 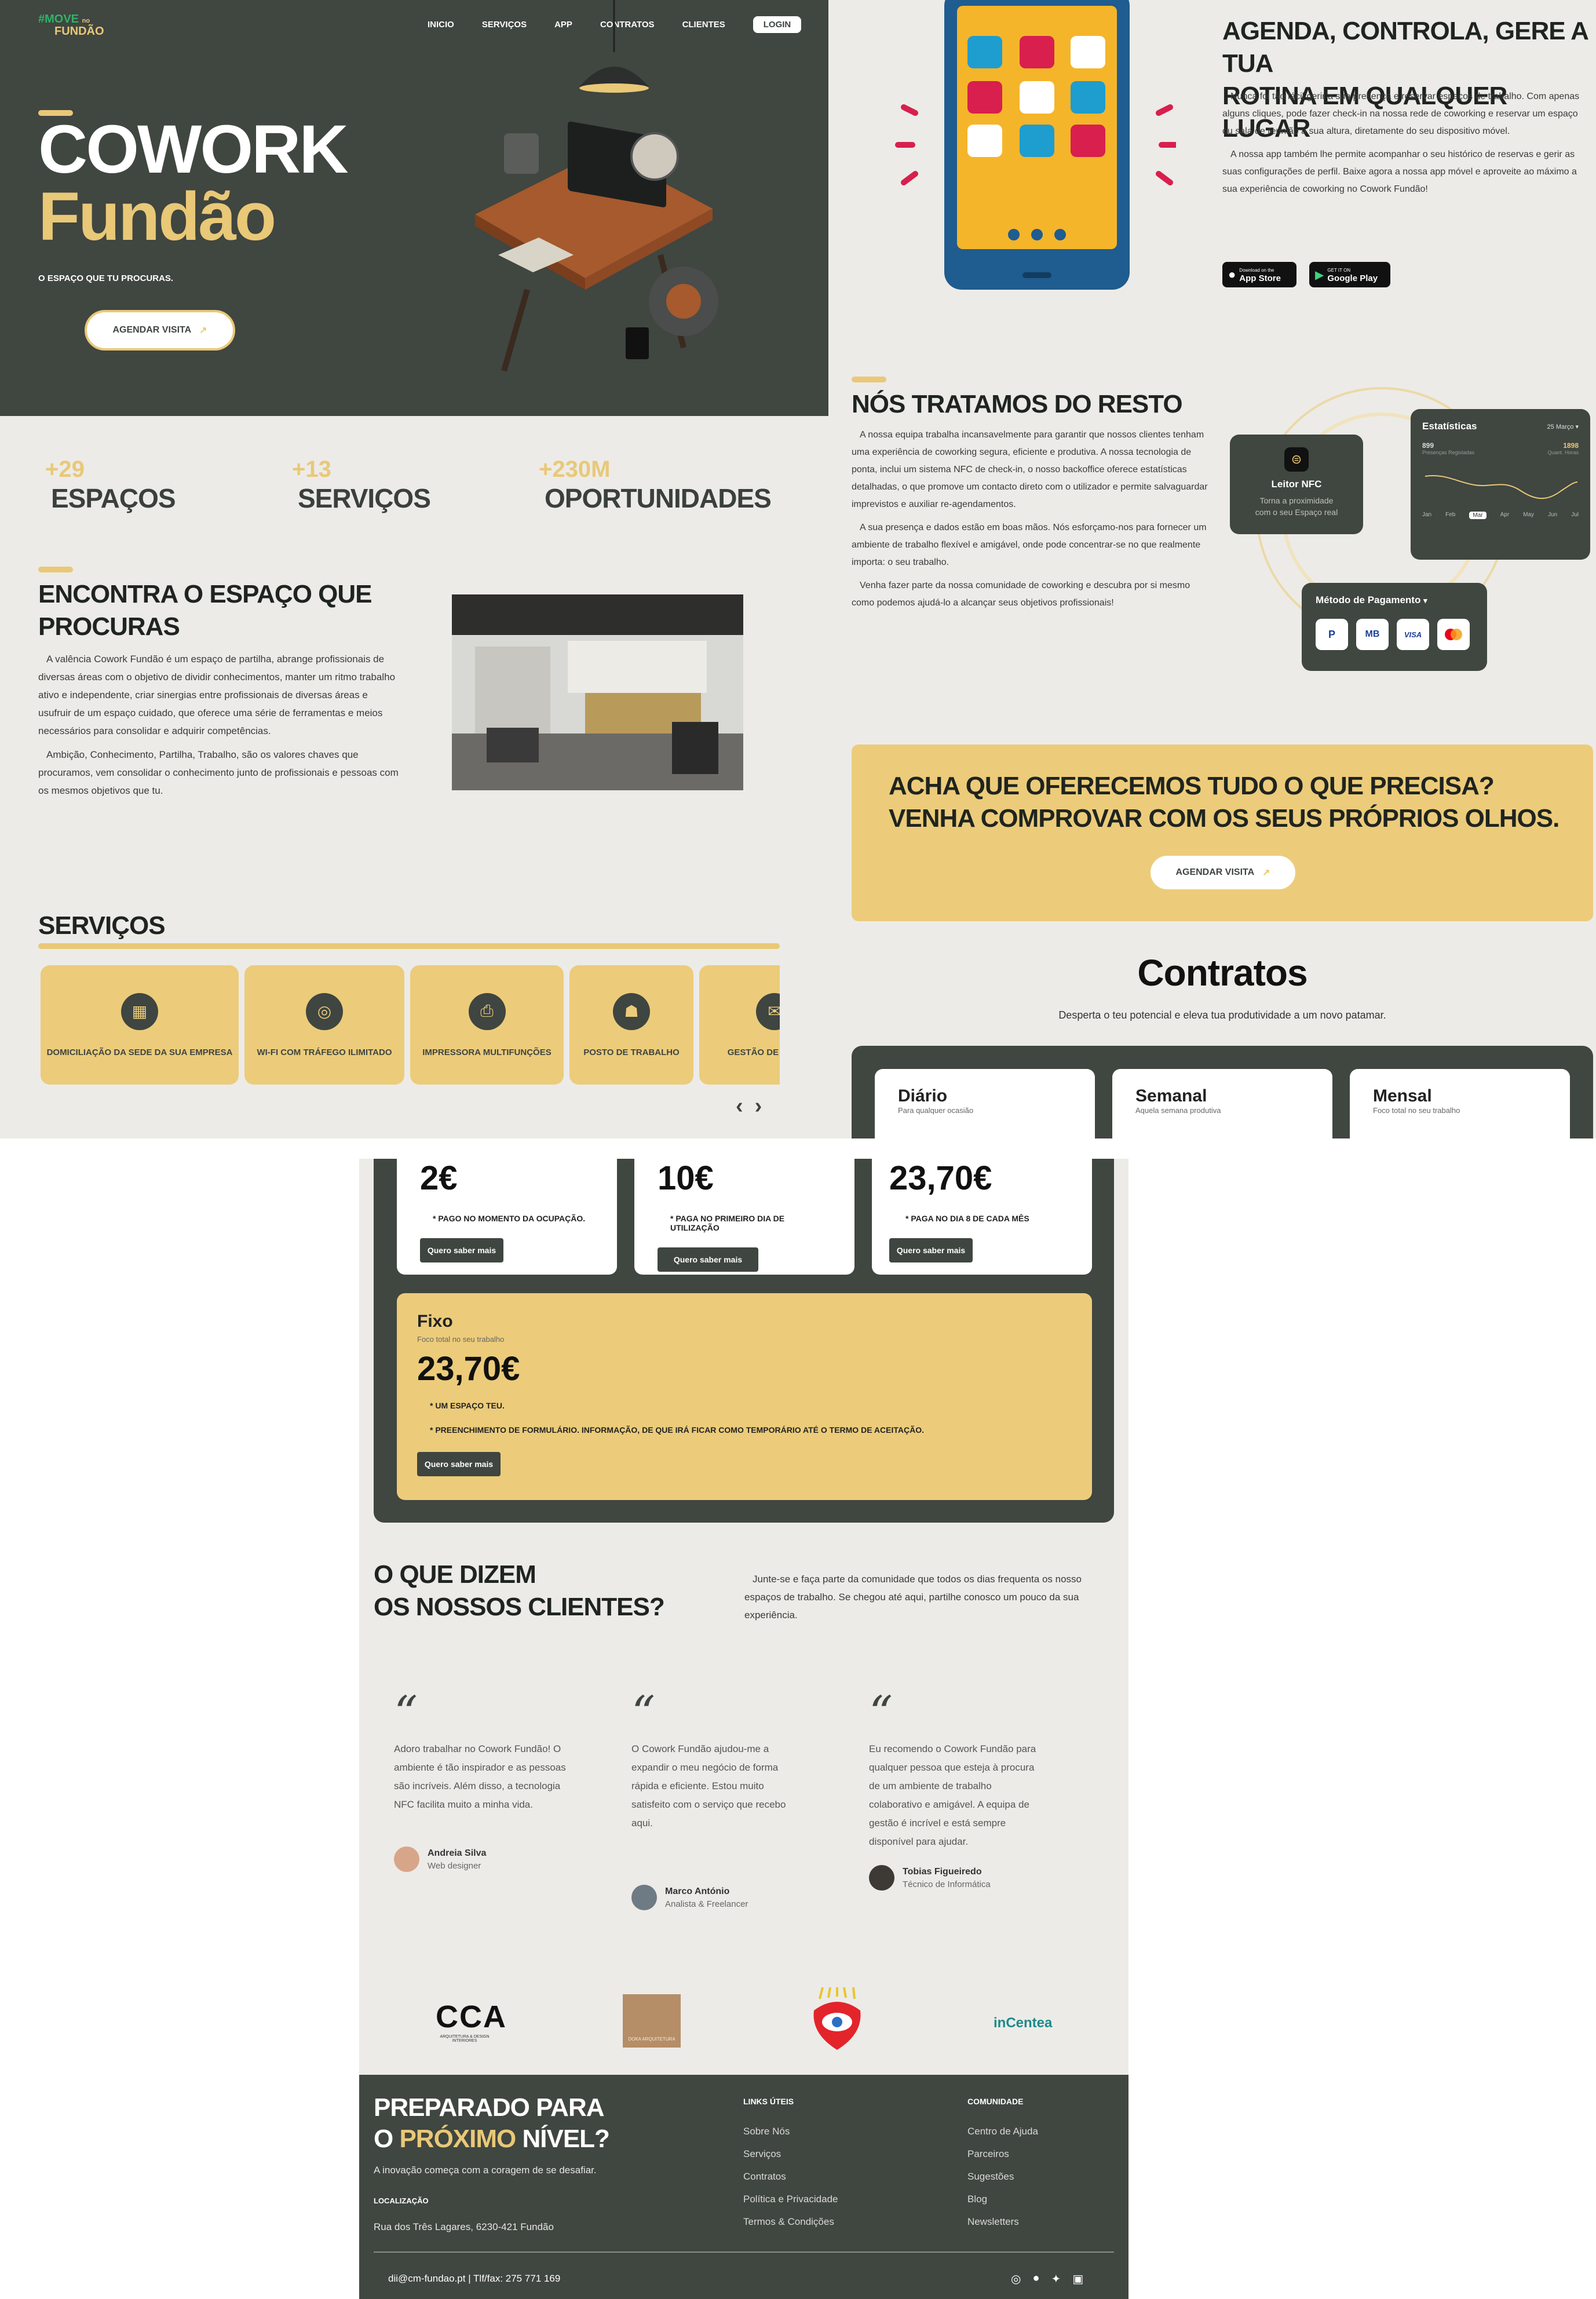 I want to click on nfc-desc-l2: com o seu Espaço real, so click(x=1296, y=512).